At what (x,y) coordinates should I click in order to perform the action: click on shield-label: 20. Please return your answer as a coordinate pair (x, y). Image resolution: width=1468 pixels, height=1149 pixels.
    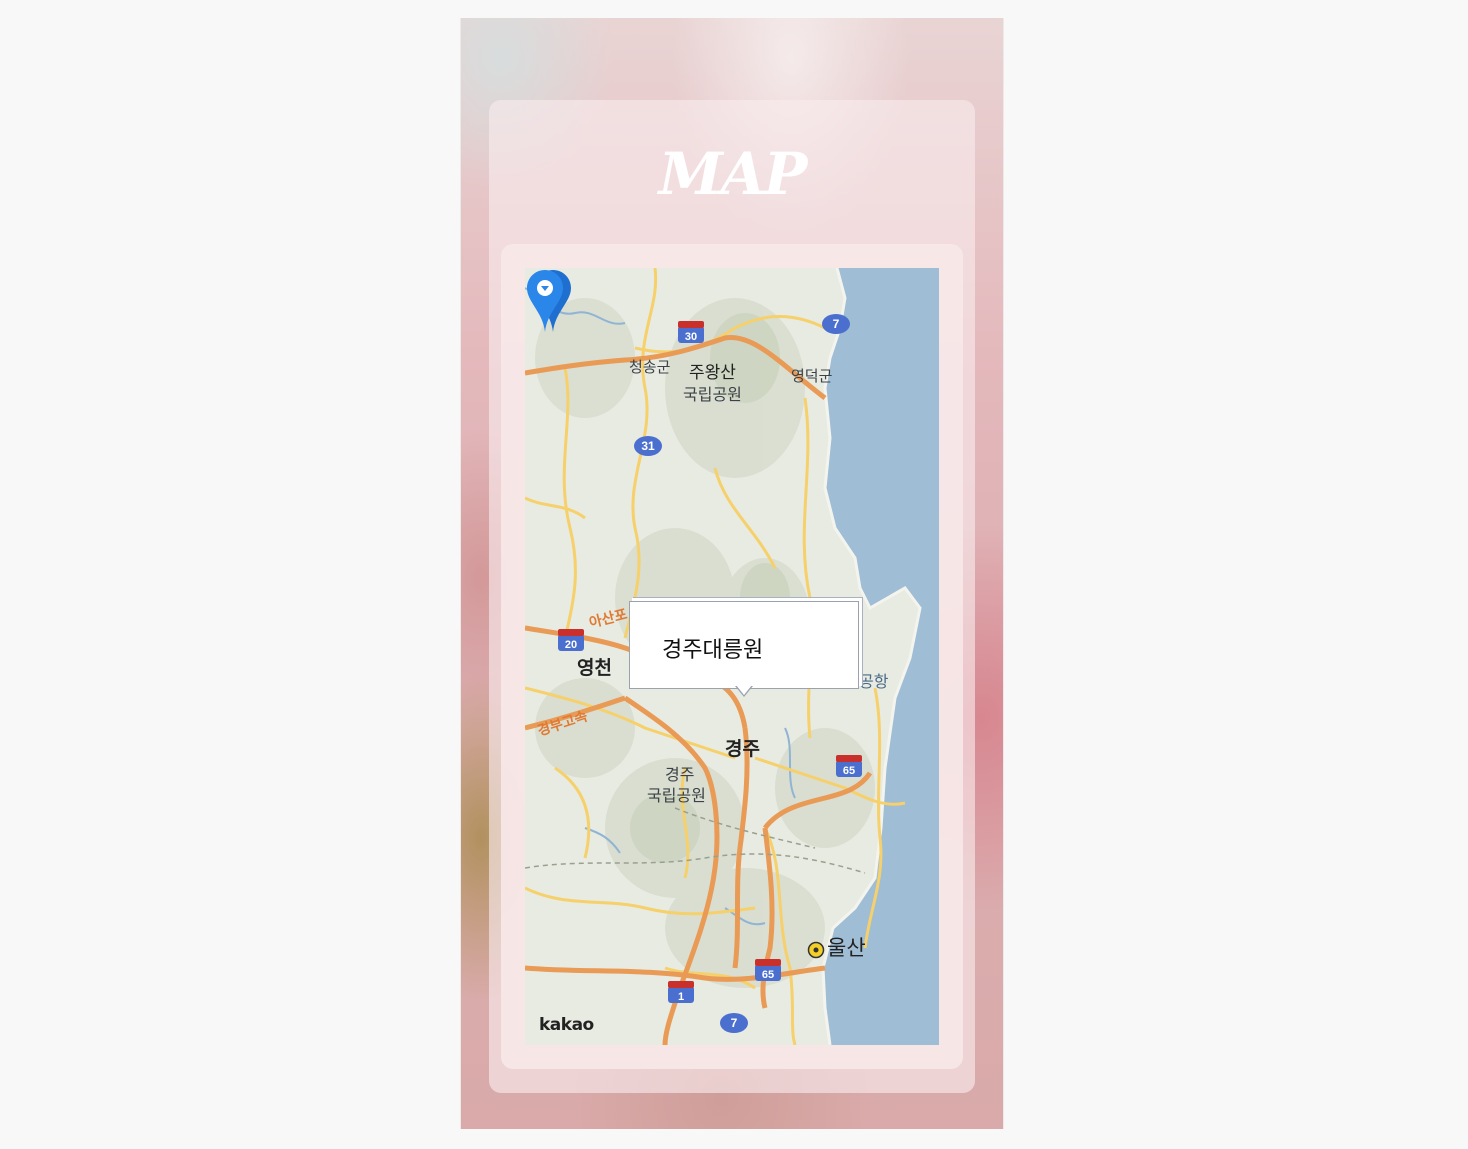
    Looking at the image, I should click on (571, 645).